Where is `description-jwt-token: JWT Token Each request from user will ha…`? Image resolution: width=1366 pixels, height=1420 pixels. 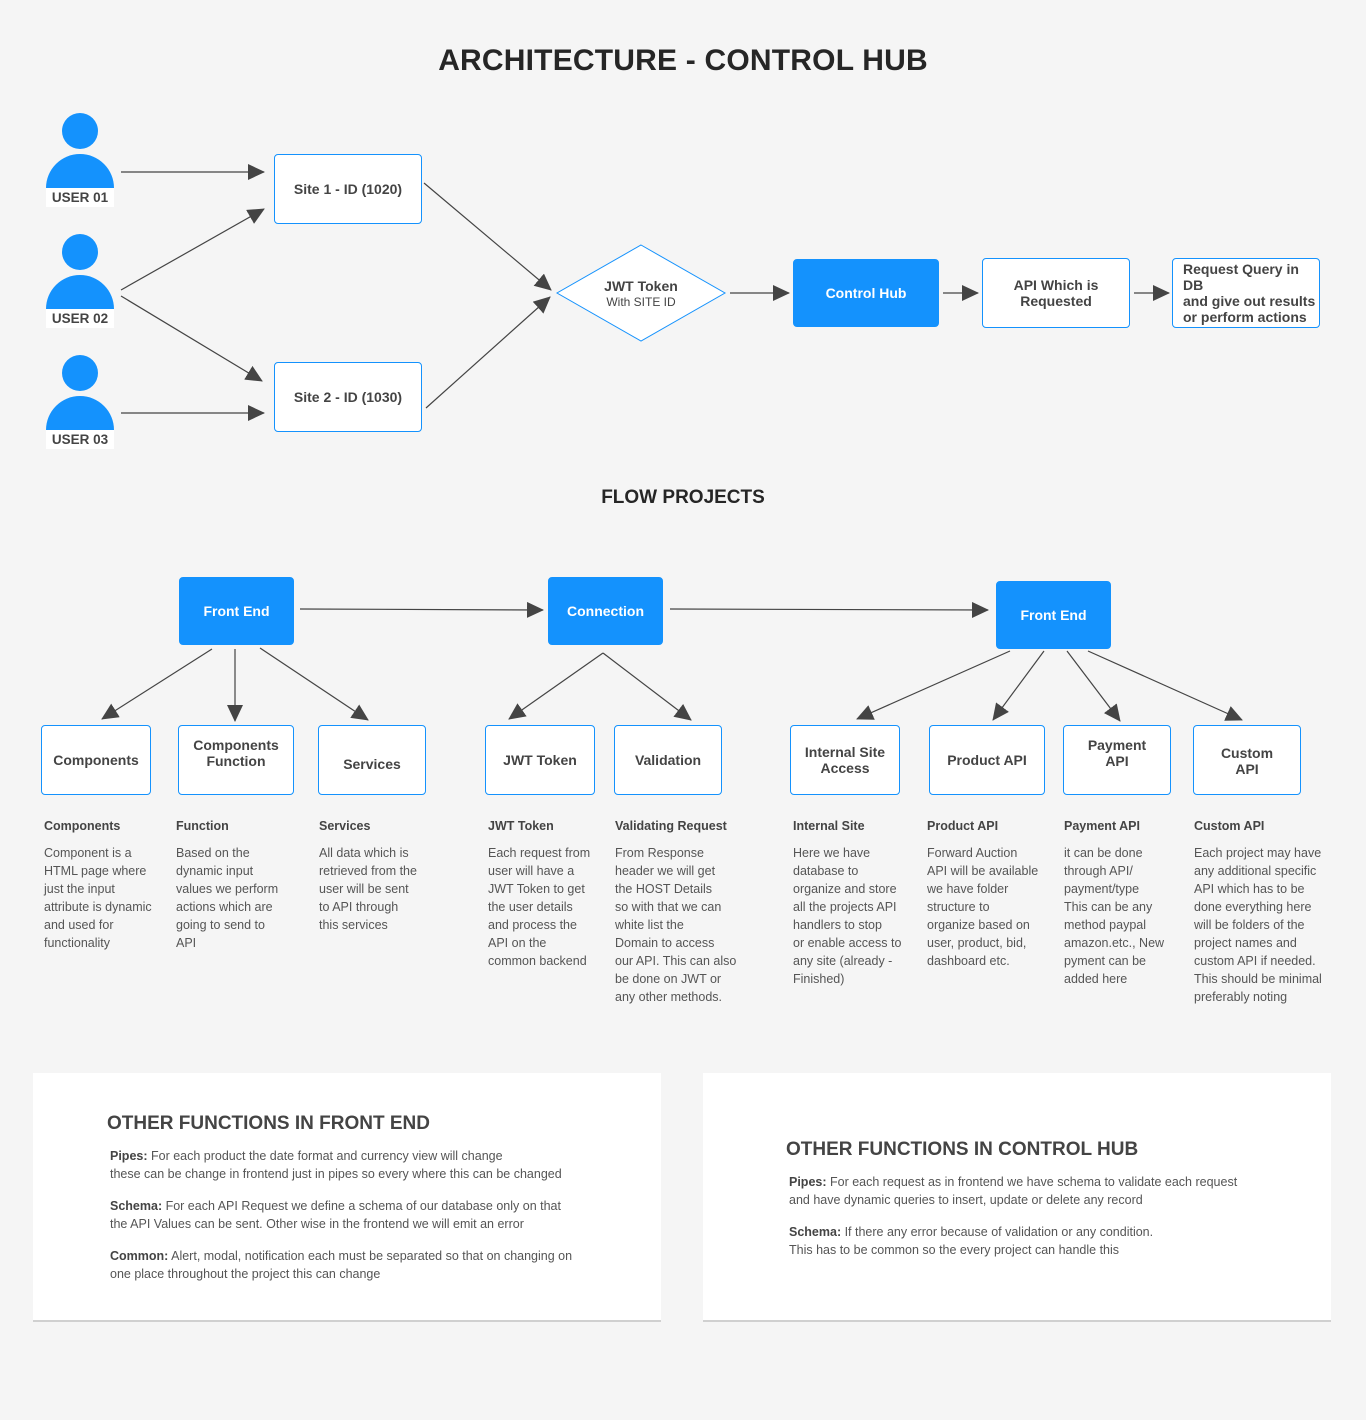 description-jwt-token: JWT Token Each request from user will ha… is located at coordinates (539, 893).